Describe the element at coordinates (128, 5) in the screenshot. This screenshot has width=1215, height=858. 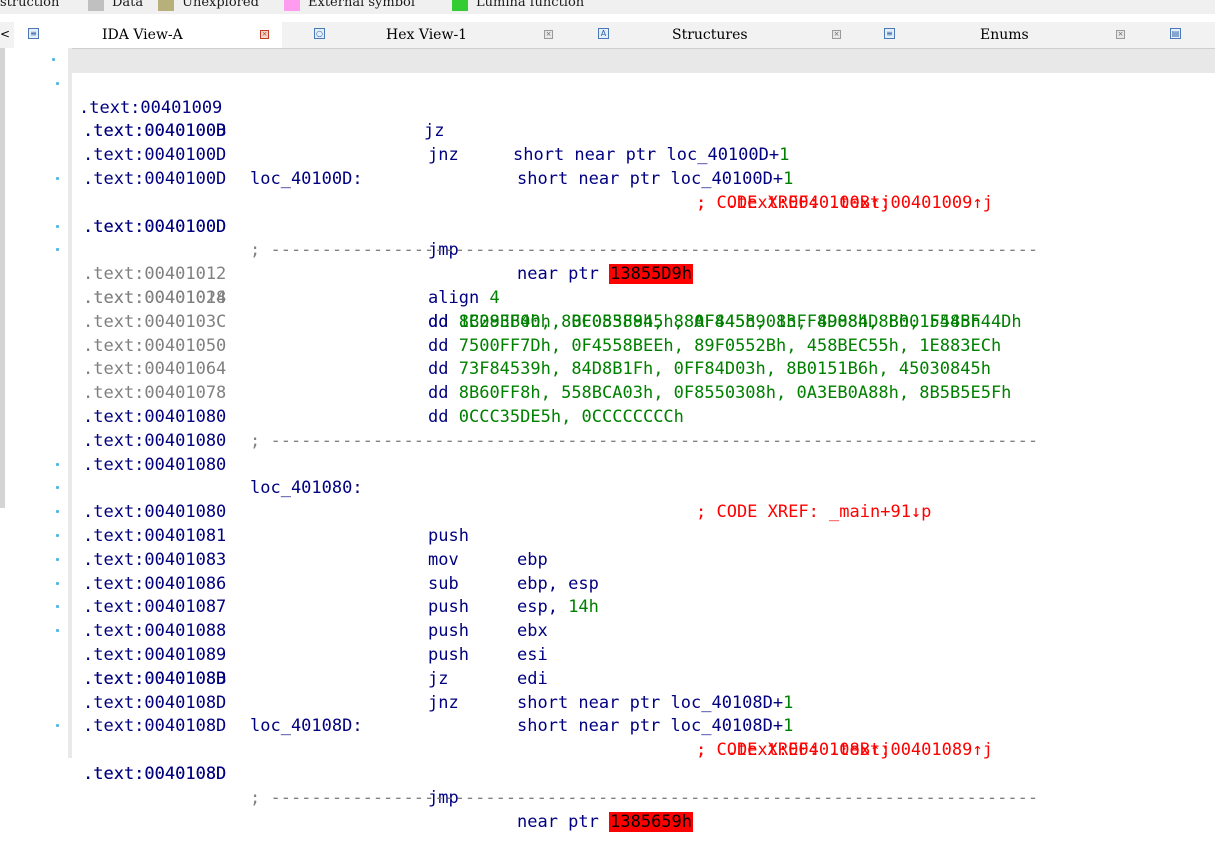
I see `legend-data-label: Data` at that location.